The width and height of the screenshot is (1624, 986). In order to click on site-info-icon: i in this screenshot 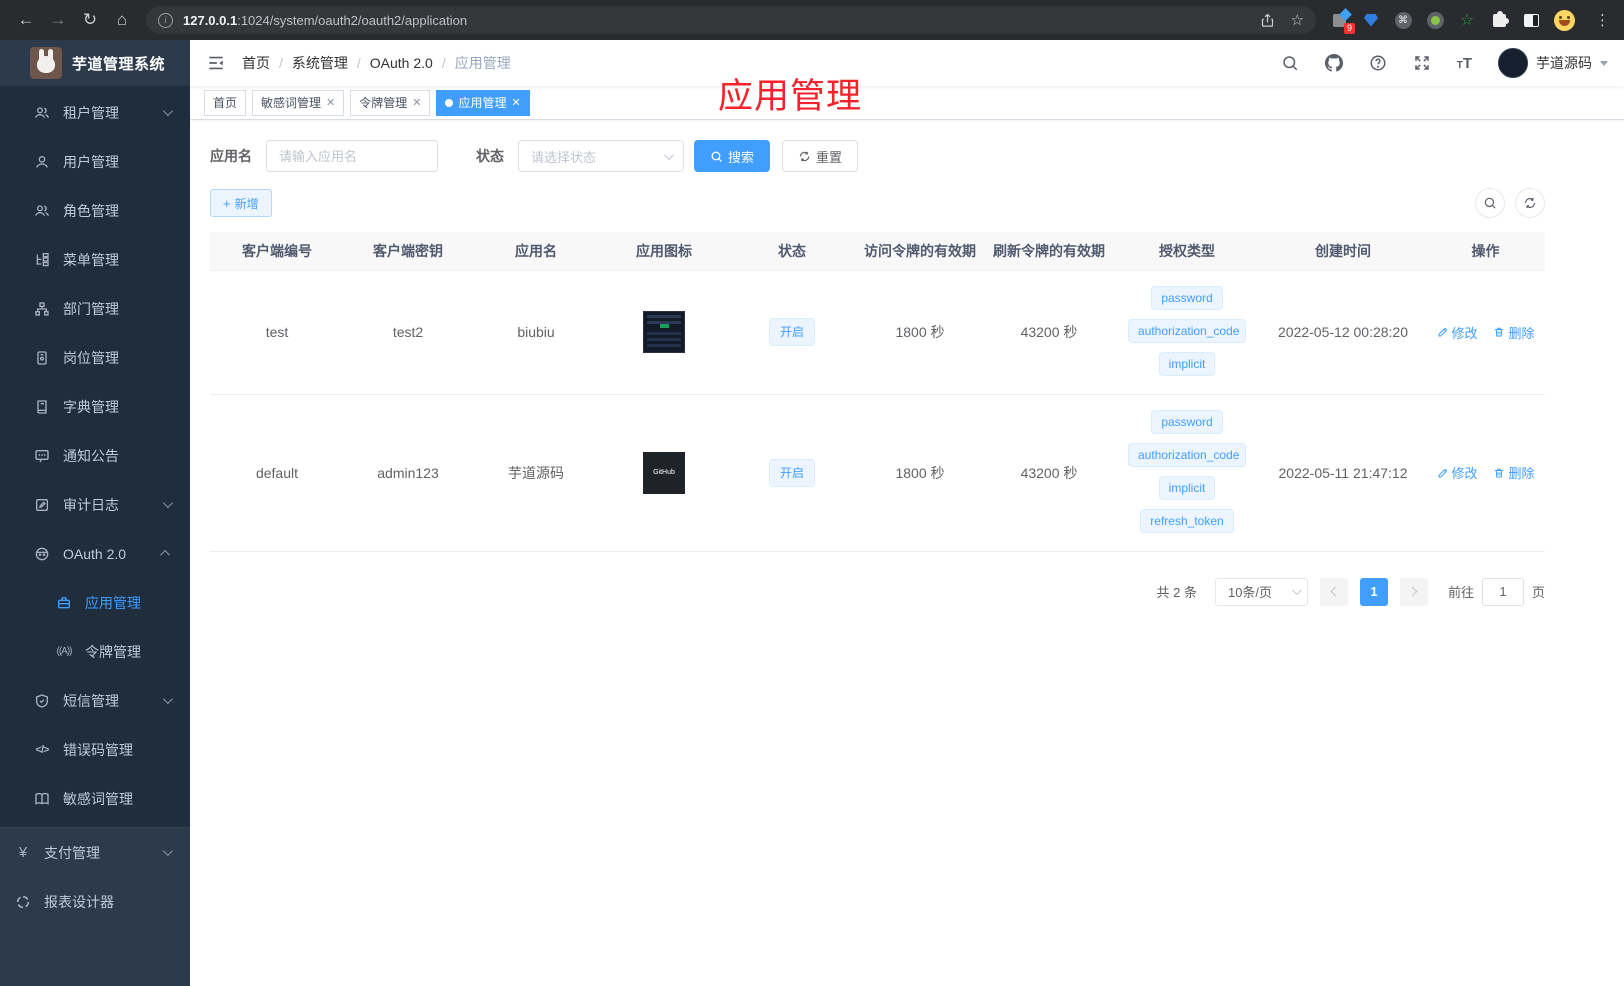, I will do `click(165, 20)`.